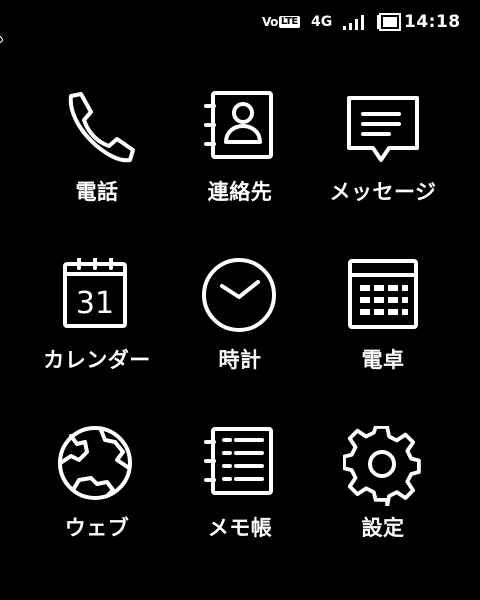 The height and width of the screenshot is (600, 480). What do you see at coordinates (383, 192) in the screenshot?
I see `app-label-messages: メッセージ` at bounding box center [383, 192].